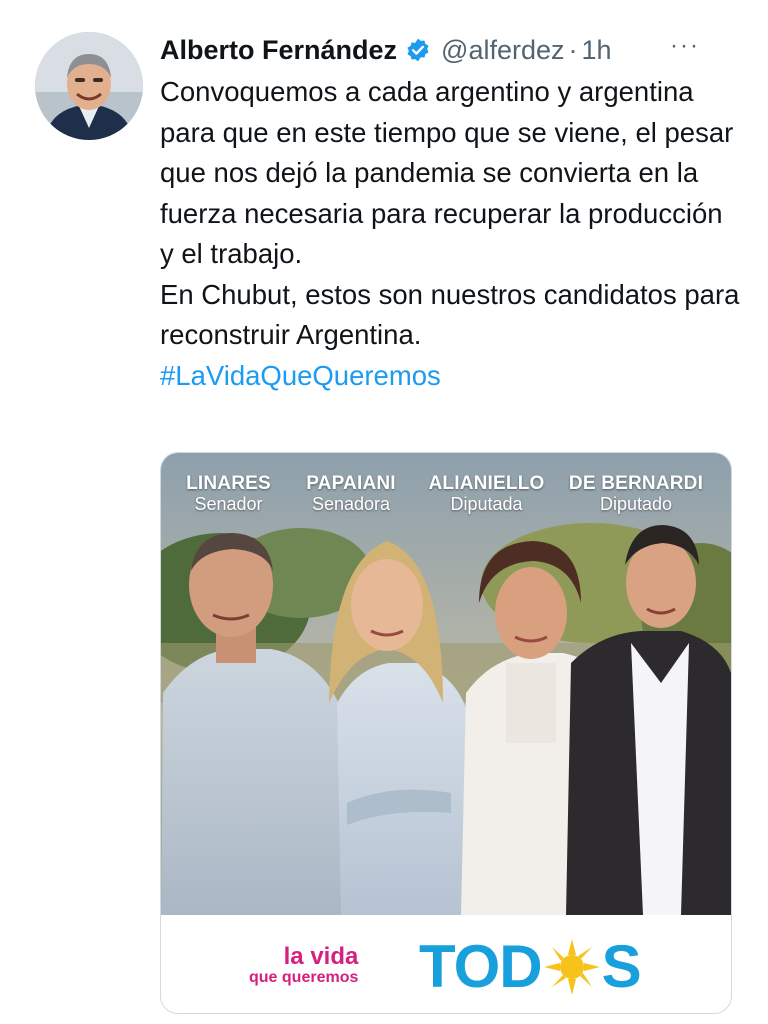 This screenshot has height=1024, width=768. Describe the element at coordinates (486, 483) in the screenshot. I see `candidate-name: ALIANIELLO` at that location.